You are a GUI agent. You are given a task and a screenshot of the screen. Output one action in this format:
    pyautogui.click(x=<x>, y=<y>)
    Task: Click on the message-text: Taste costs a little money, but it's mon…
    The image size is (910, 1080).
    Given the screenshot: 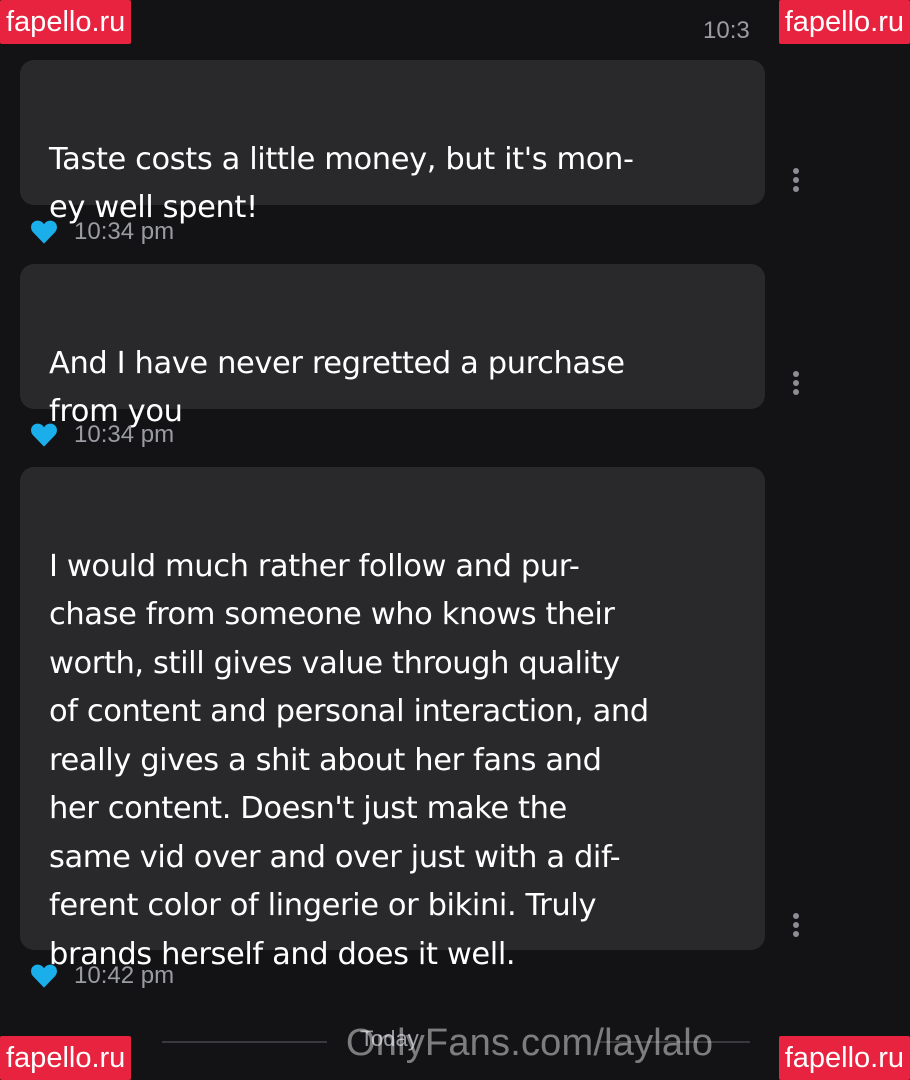 What is the action you would take?
    pyautogui.click(x=341, y=183)
    